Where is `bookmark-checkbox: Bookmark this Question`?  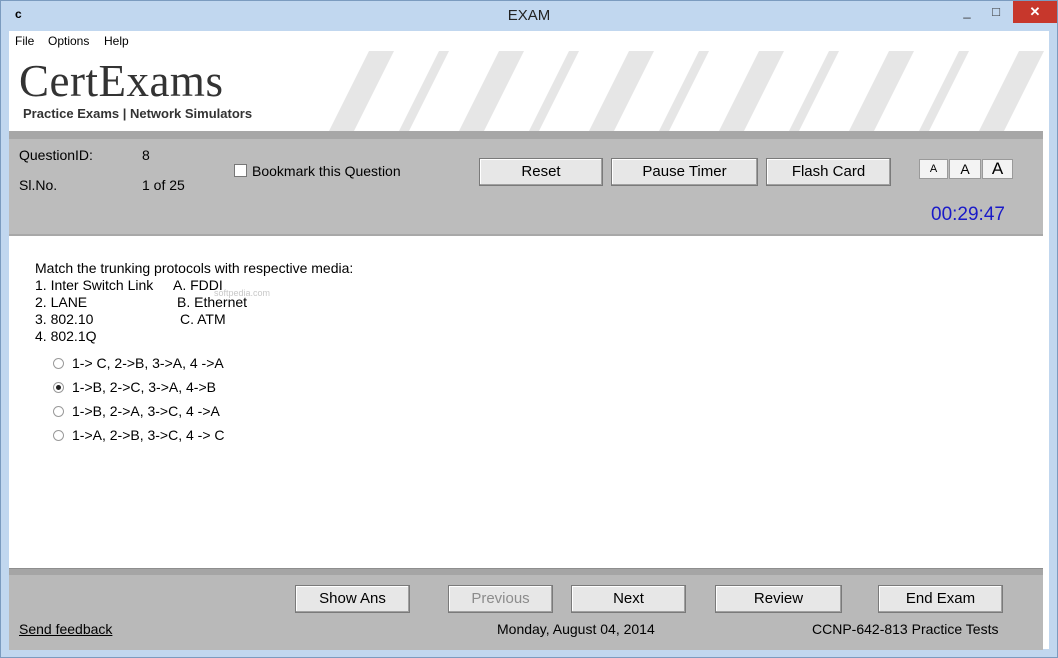
bookmark-checkbox: Bookmark this Question is located at coordinates (317, 171).